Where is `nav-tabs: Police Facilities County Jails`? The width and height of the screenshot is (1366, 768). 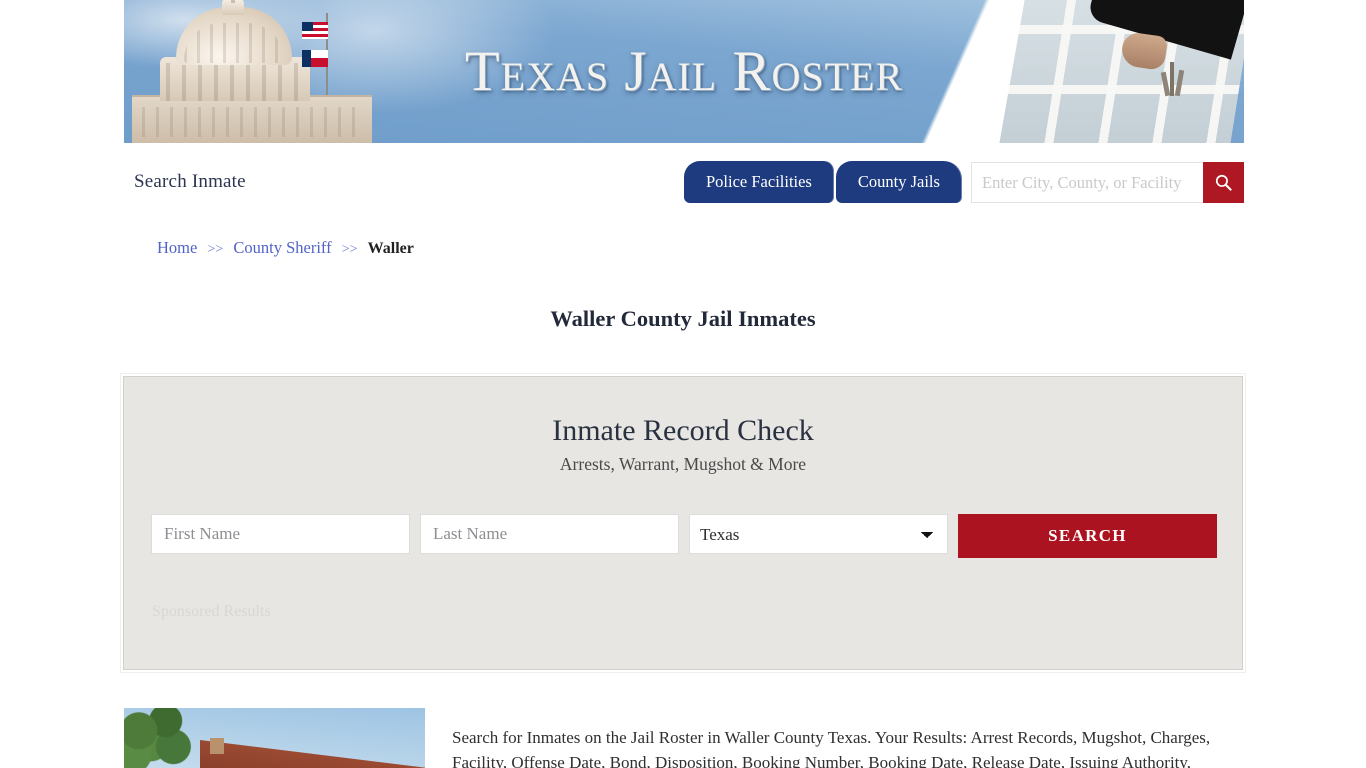 nav-tabs: Police Facilities County Jails is located at coordinates (823, 182).